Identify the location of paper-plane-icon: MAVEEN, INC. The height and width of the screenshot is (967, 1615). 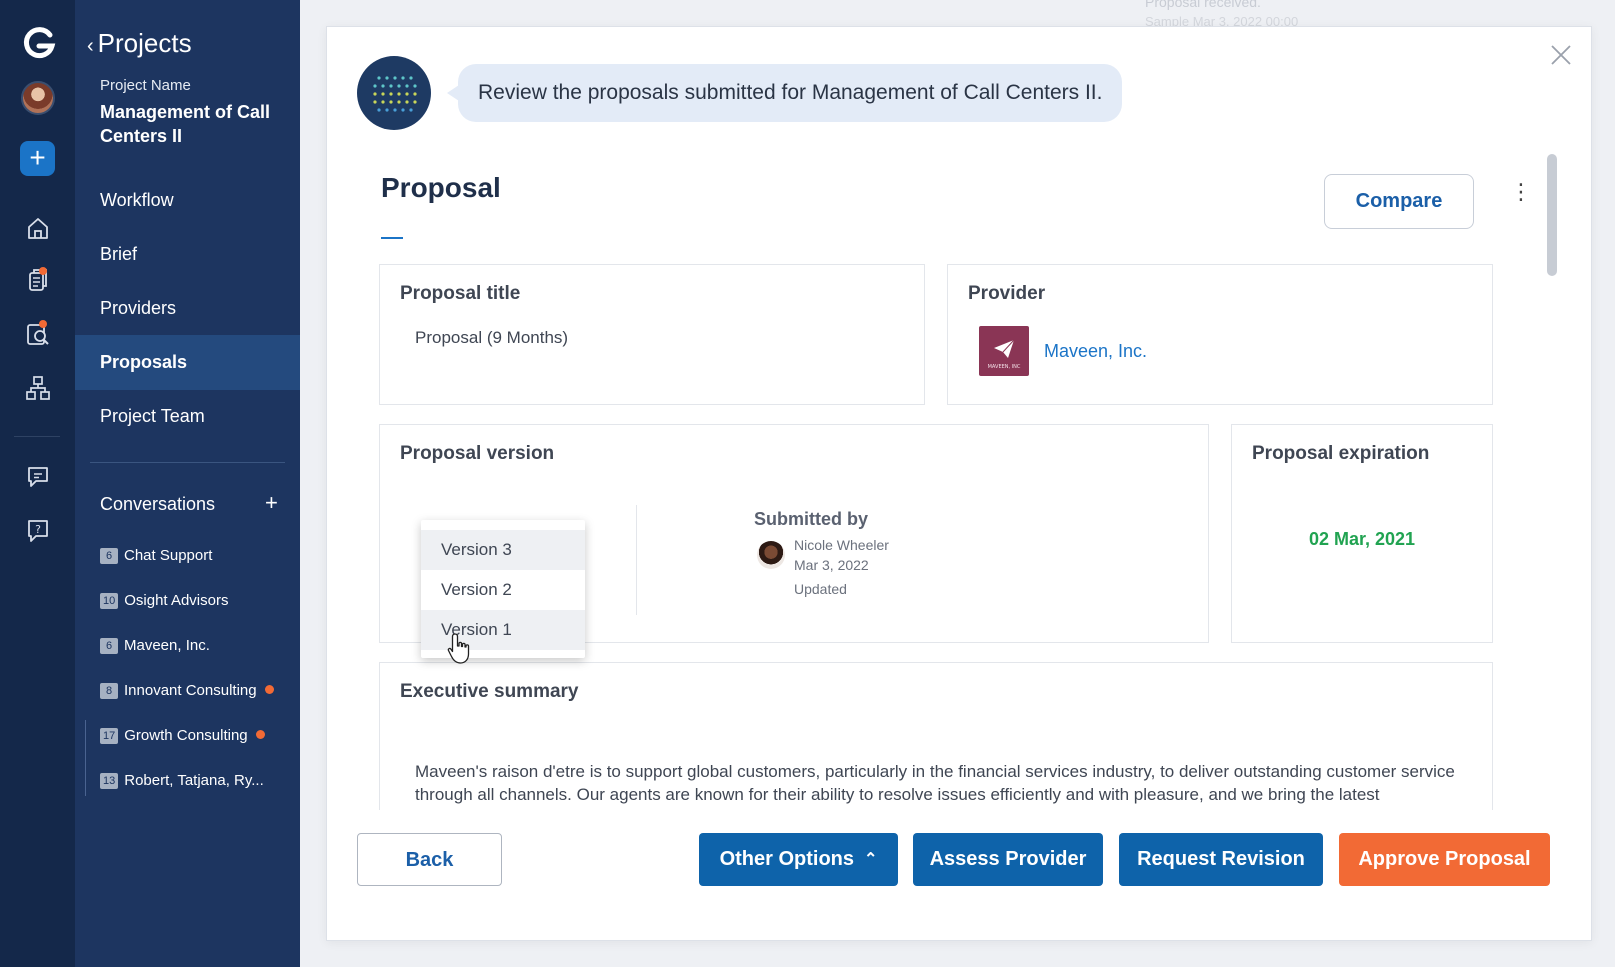
(1004, 354).